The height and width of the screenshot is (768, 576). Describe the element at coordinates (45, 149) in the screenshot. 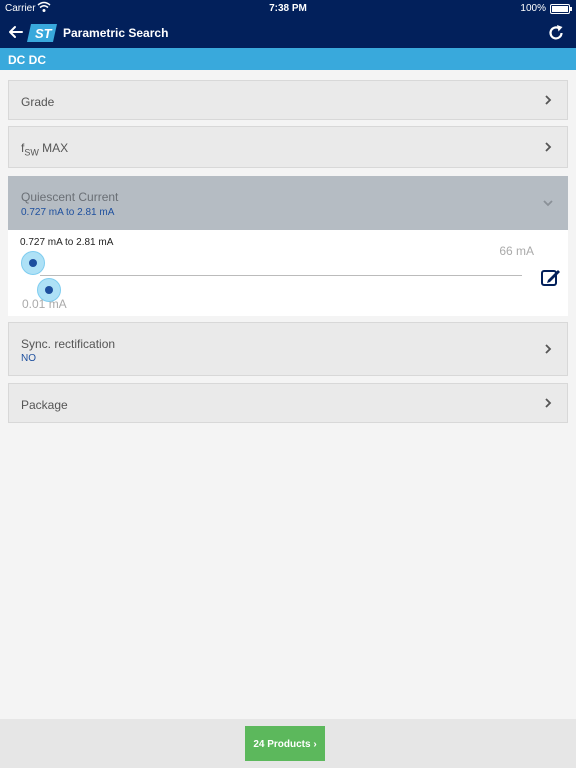

I see `filter-label: fSW MAX` at that location.